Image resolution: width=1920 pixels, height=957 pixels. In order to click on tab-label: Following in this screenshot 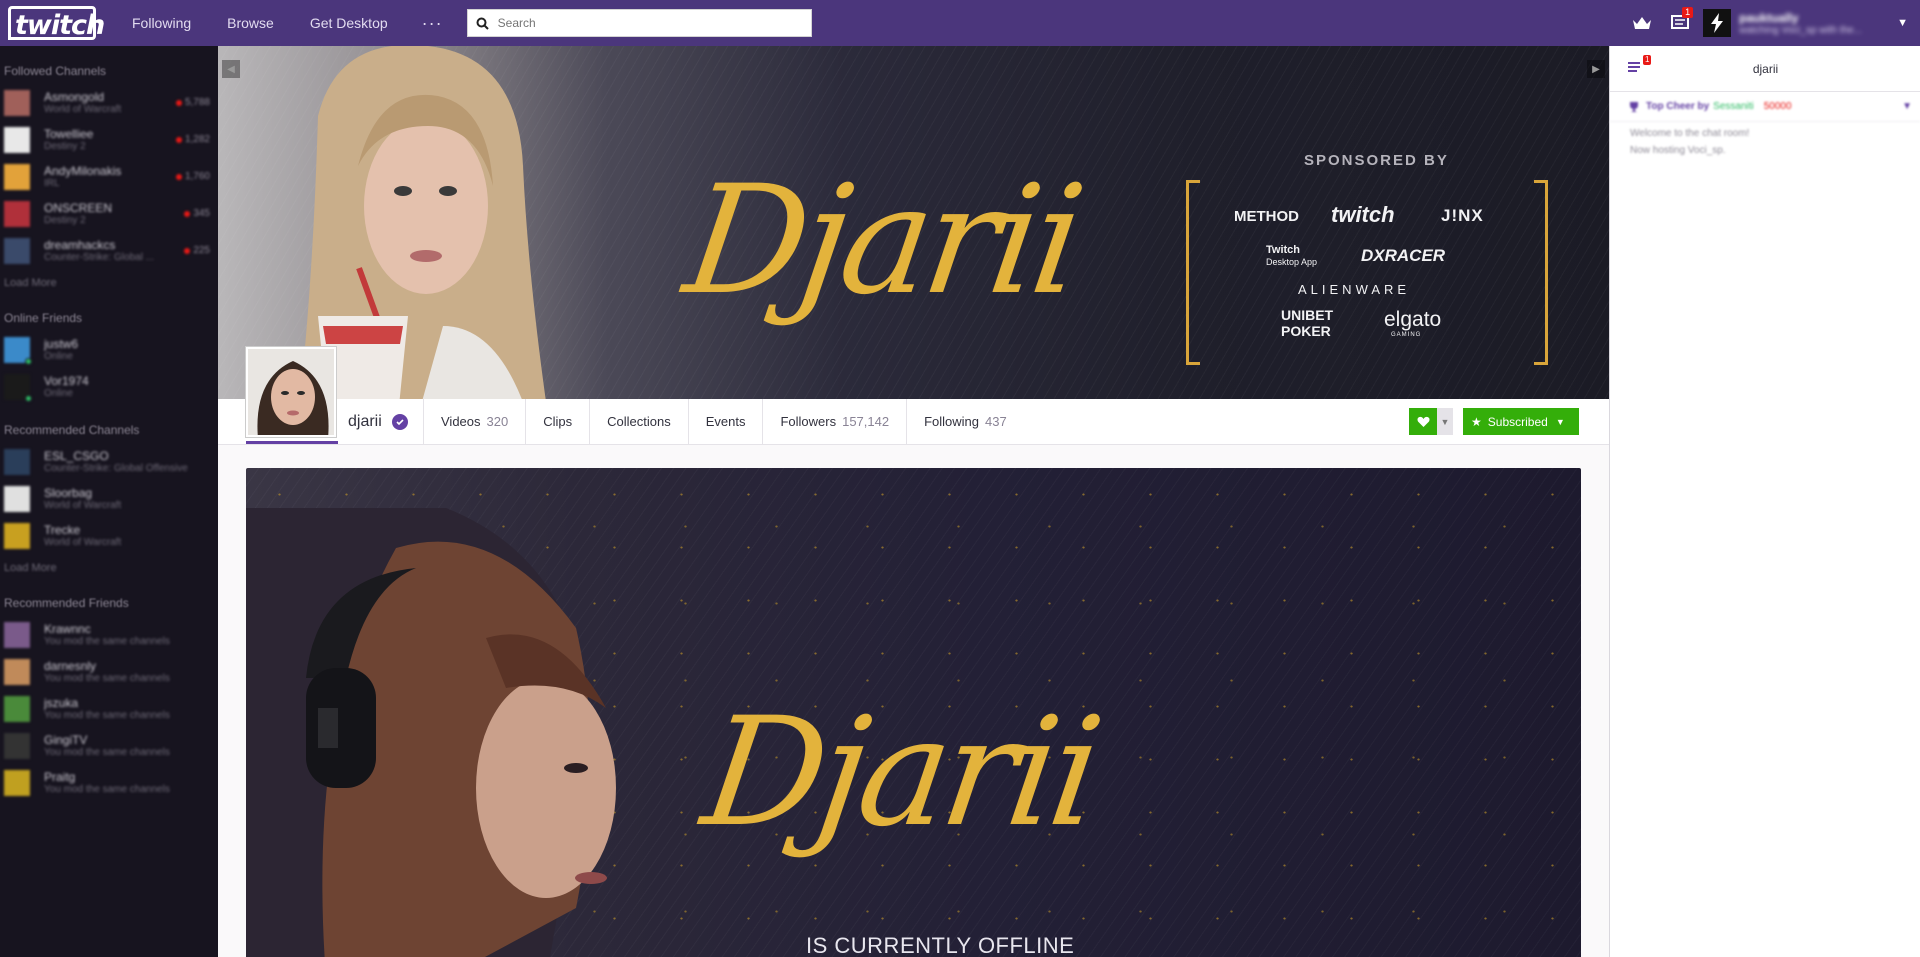, I will do `click(952, 421)`.